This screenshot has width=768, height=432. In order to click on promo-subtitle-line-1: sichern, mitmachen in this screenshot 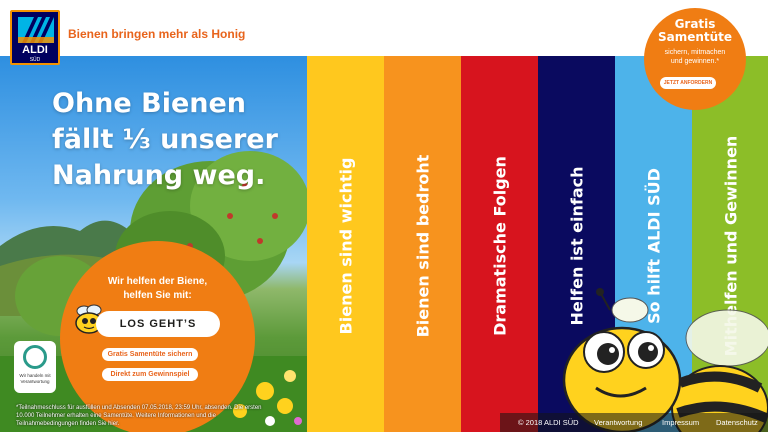, I will do `click(695, 52)`.